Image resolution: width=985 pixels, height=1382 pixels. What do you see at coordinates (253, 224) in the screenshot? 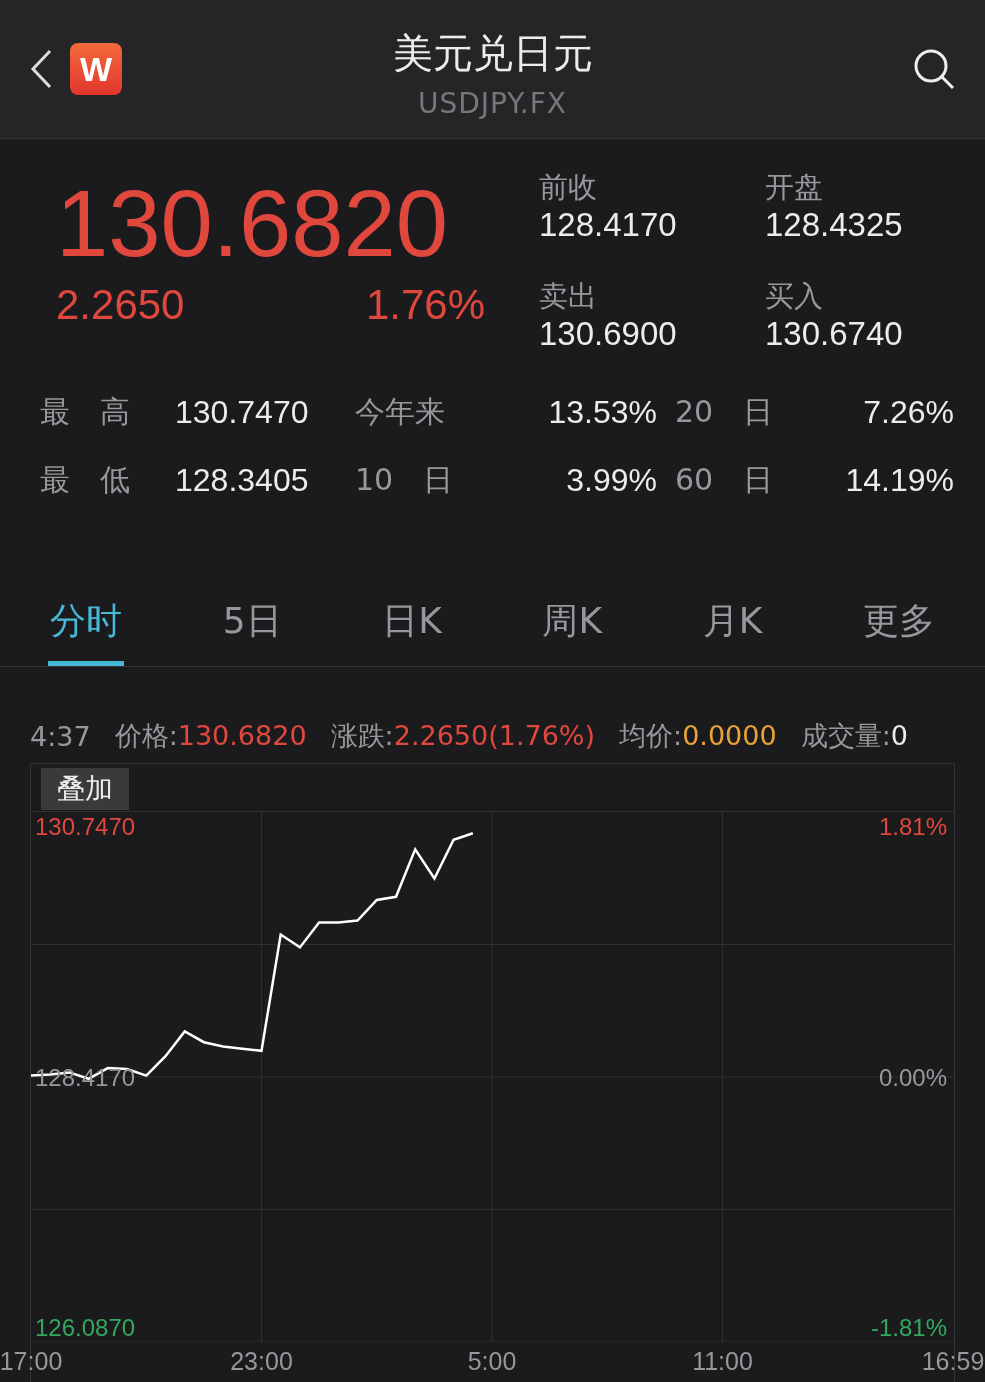
I see `last-price: 130.6820` at bounding box center [253, 224].